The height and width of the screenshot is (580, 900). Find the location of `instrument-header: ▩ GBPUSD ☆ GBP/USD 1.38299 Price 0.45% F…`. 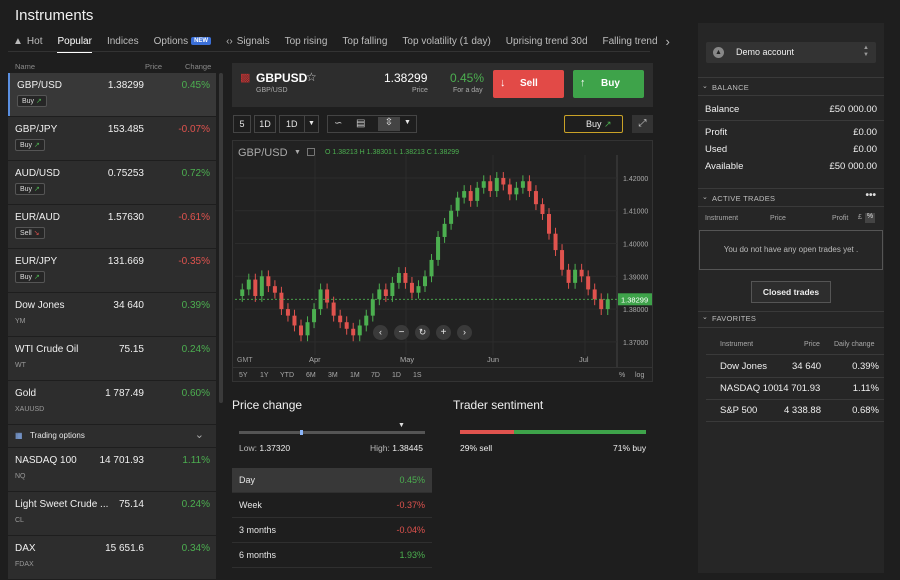

instrument-header: ▩ GBPUSD ☆ GBP/USD 1.38299 Price 0.45% F… is located at coordinates (442, 85).